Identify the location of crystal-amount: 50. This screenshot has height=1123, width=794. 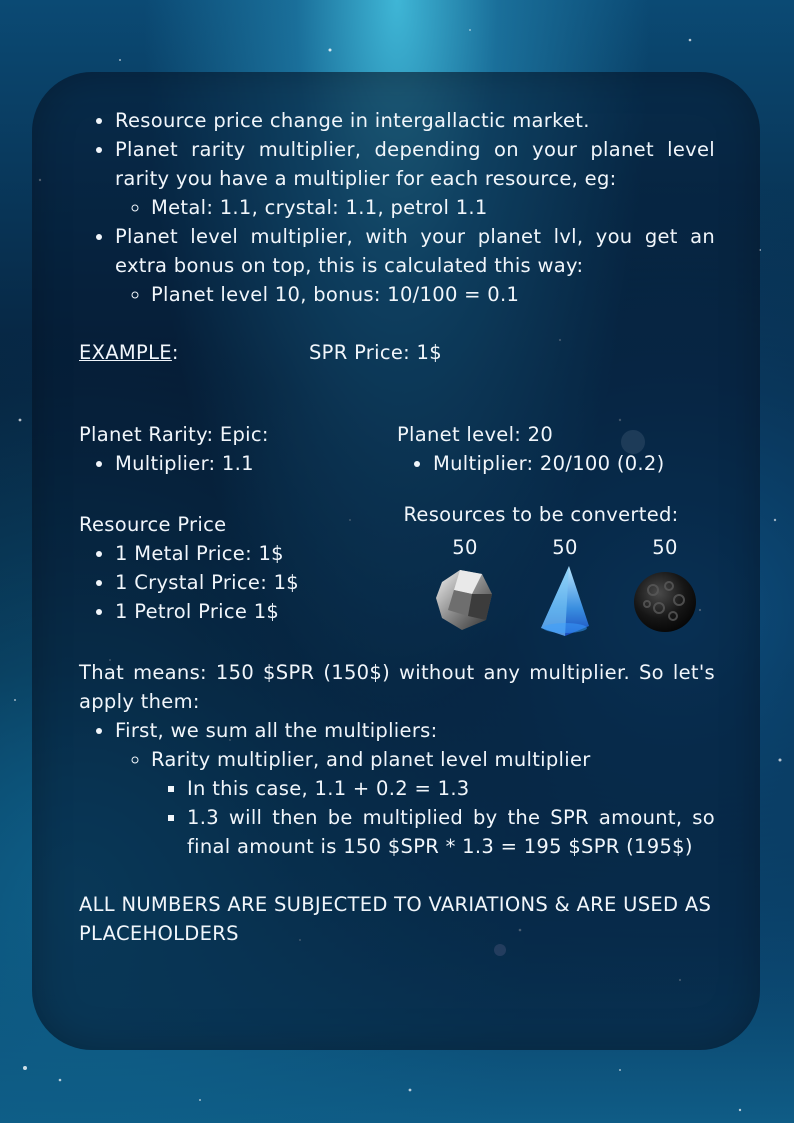
(565, 547).